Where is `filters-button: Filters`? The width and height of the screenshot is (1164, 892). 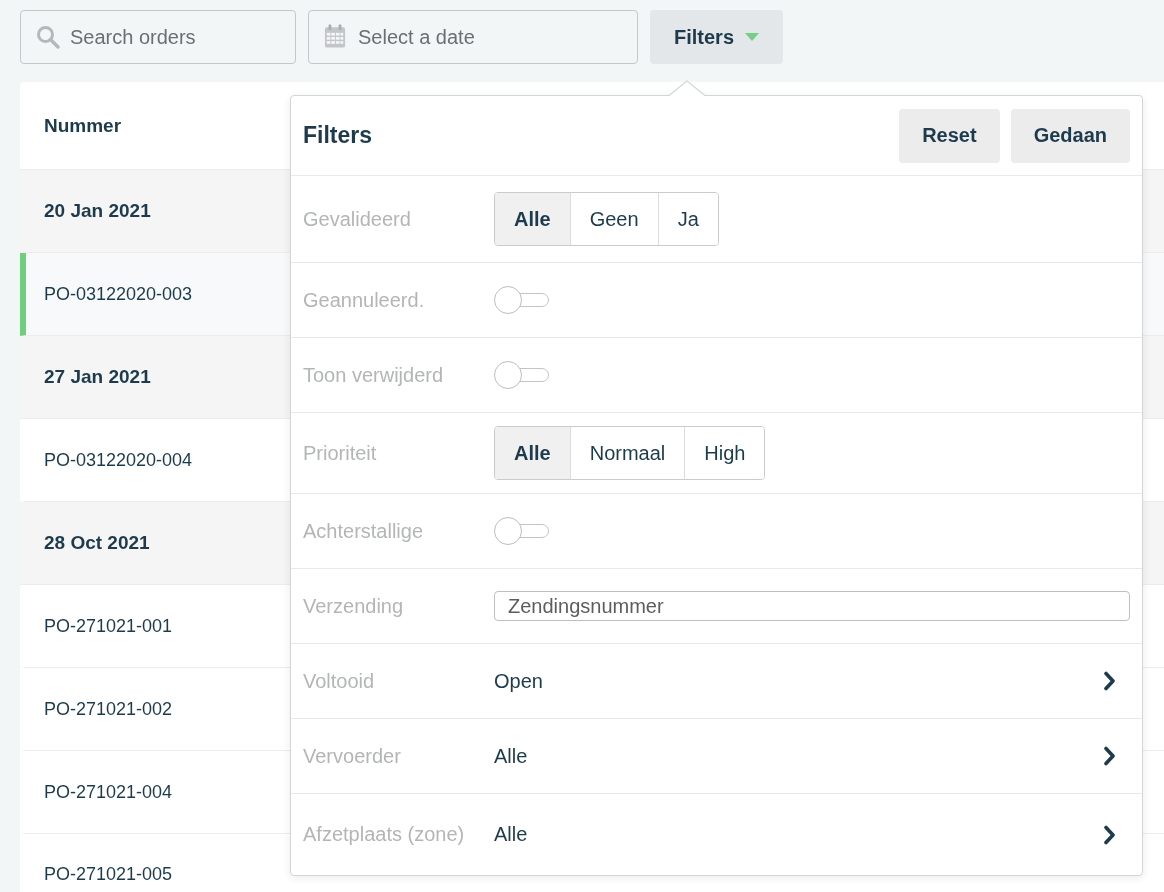
filters-button: Filters is located at coordinates (716, 37).